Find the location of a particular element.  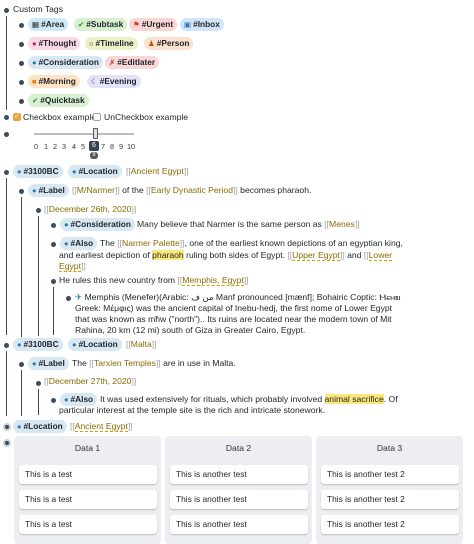

tag-editlater: ✗ #Editlater is located at coordinates (132, 62).